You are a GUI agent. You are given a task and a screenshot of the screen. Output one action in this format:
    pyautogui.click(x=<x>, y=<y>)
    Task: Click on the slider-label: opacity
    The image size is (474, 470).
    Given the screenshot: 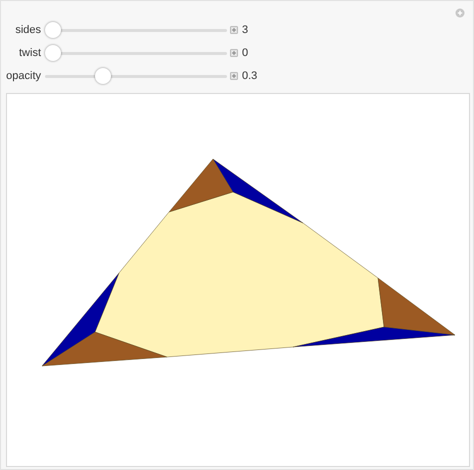 What is the action you would take?
    pyautogui.click(x=23, y=76)
    